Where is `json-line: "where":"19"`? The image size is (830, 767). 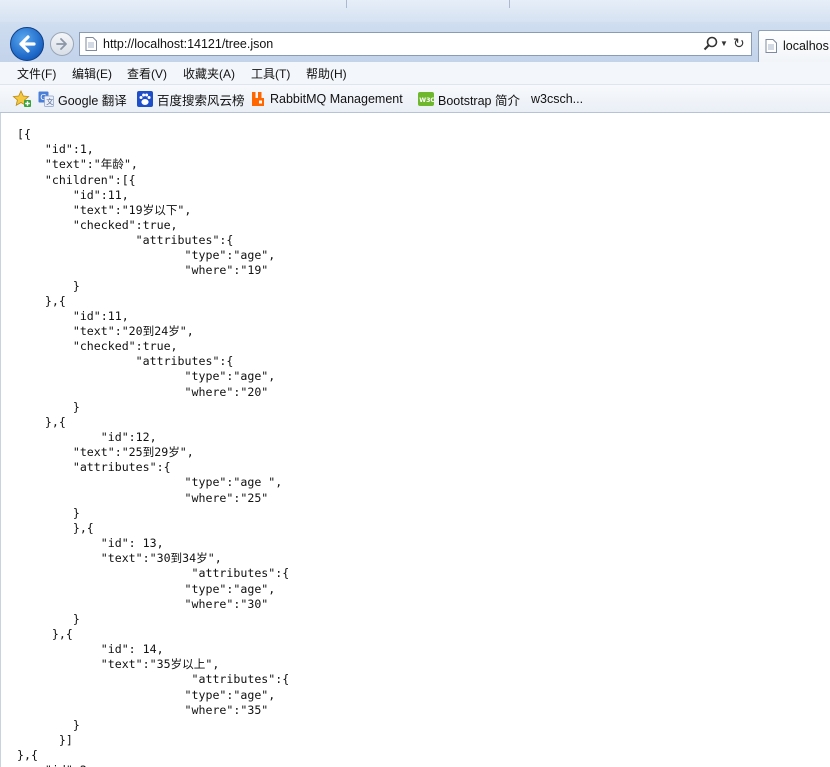
json-line: "where":"19" is located at coordinates (143, 270).